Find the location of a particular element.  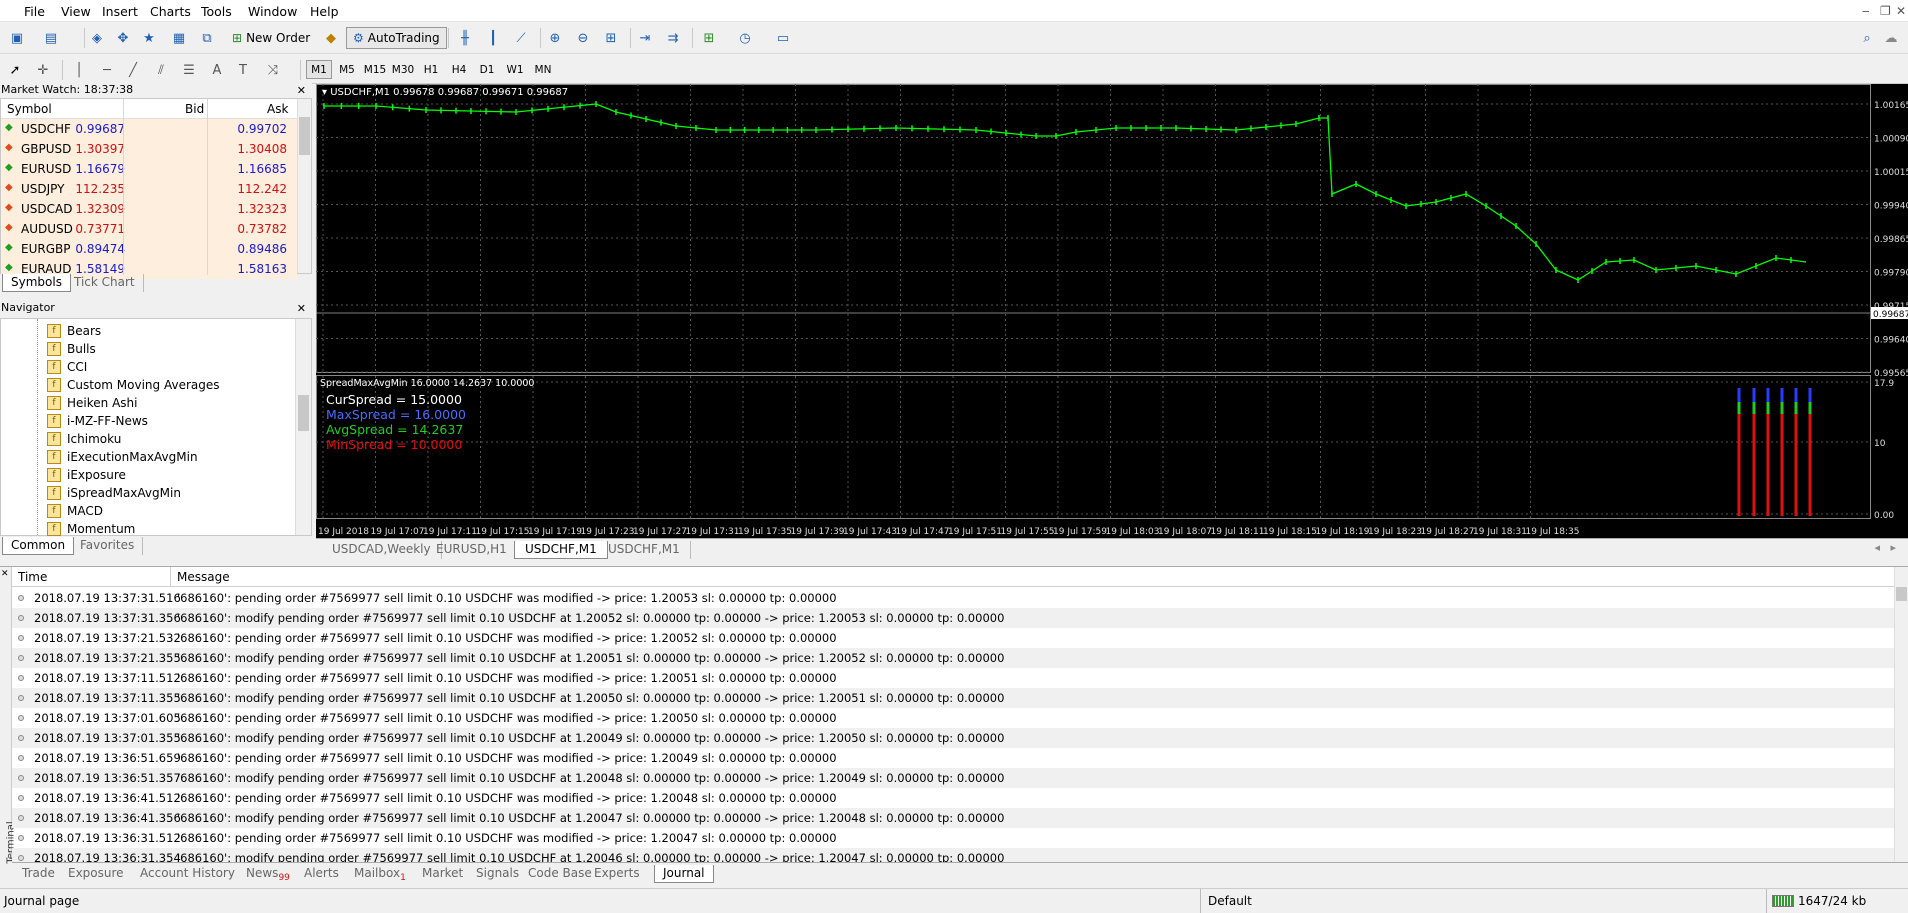

journal-scrollbar is located at coordinates (1901, 714).